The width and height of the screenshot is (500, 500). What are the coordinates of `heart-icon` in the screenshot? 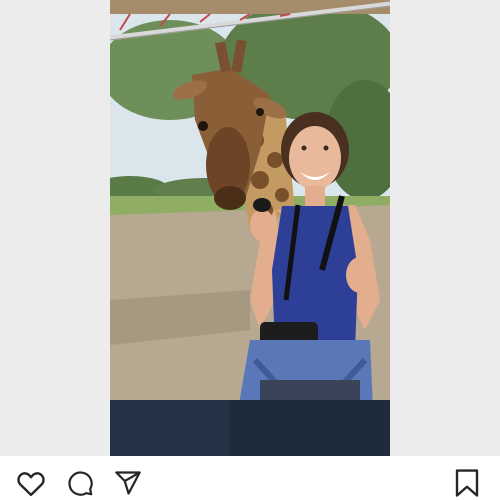 It's located at (31, 484).